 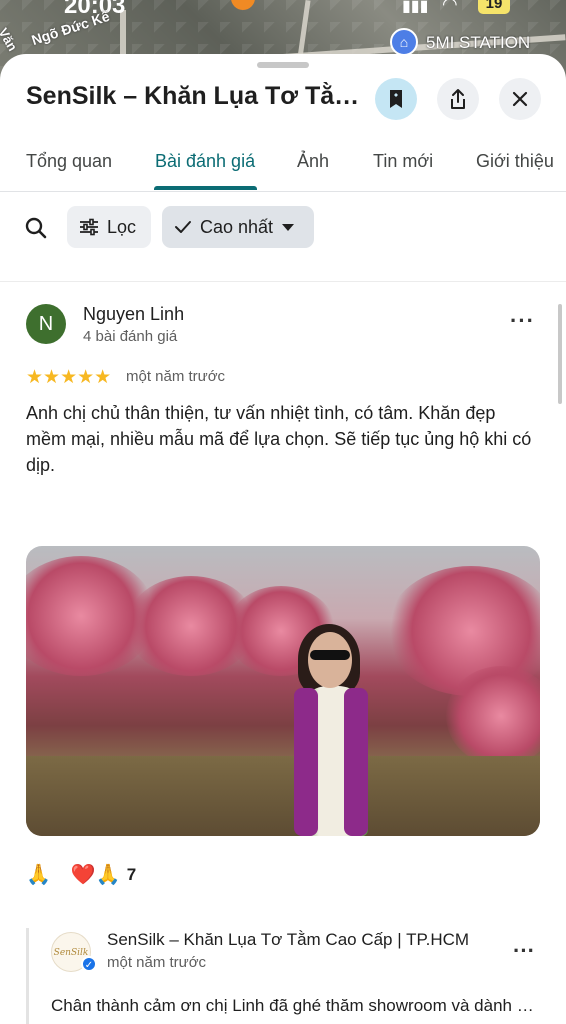 I want to click on tab-about: Giới thiệu, so click(x=515, y=161).